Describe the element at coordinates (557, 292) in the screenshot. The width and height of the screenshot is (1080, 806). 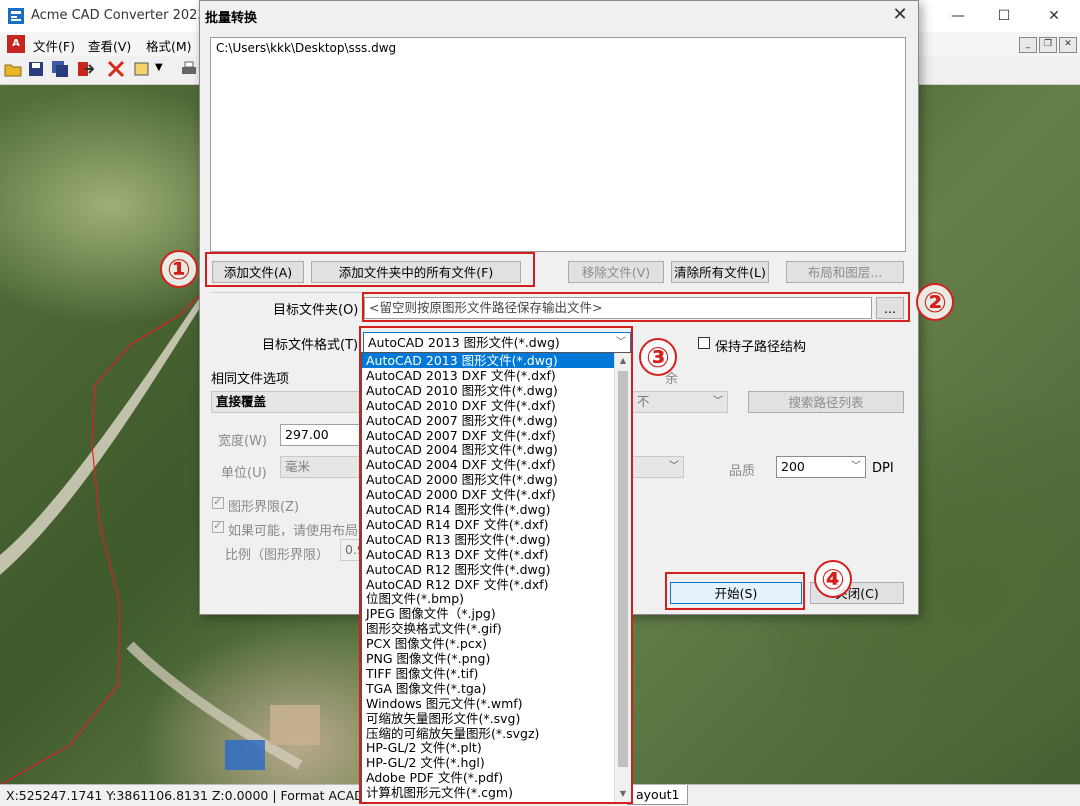
I see `divider` at that location.